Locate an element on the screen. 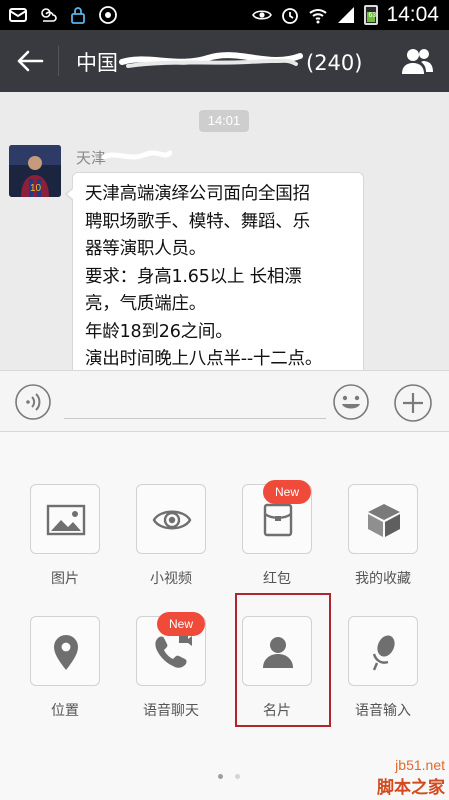 Image resolution: width=449 pixels, height=800 pixels. panel-item-label: 我的收藏 is located at coordinates (383, 579).